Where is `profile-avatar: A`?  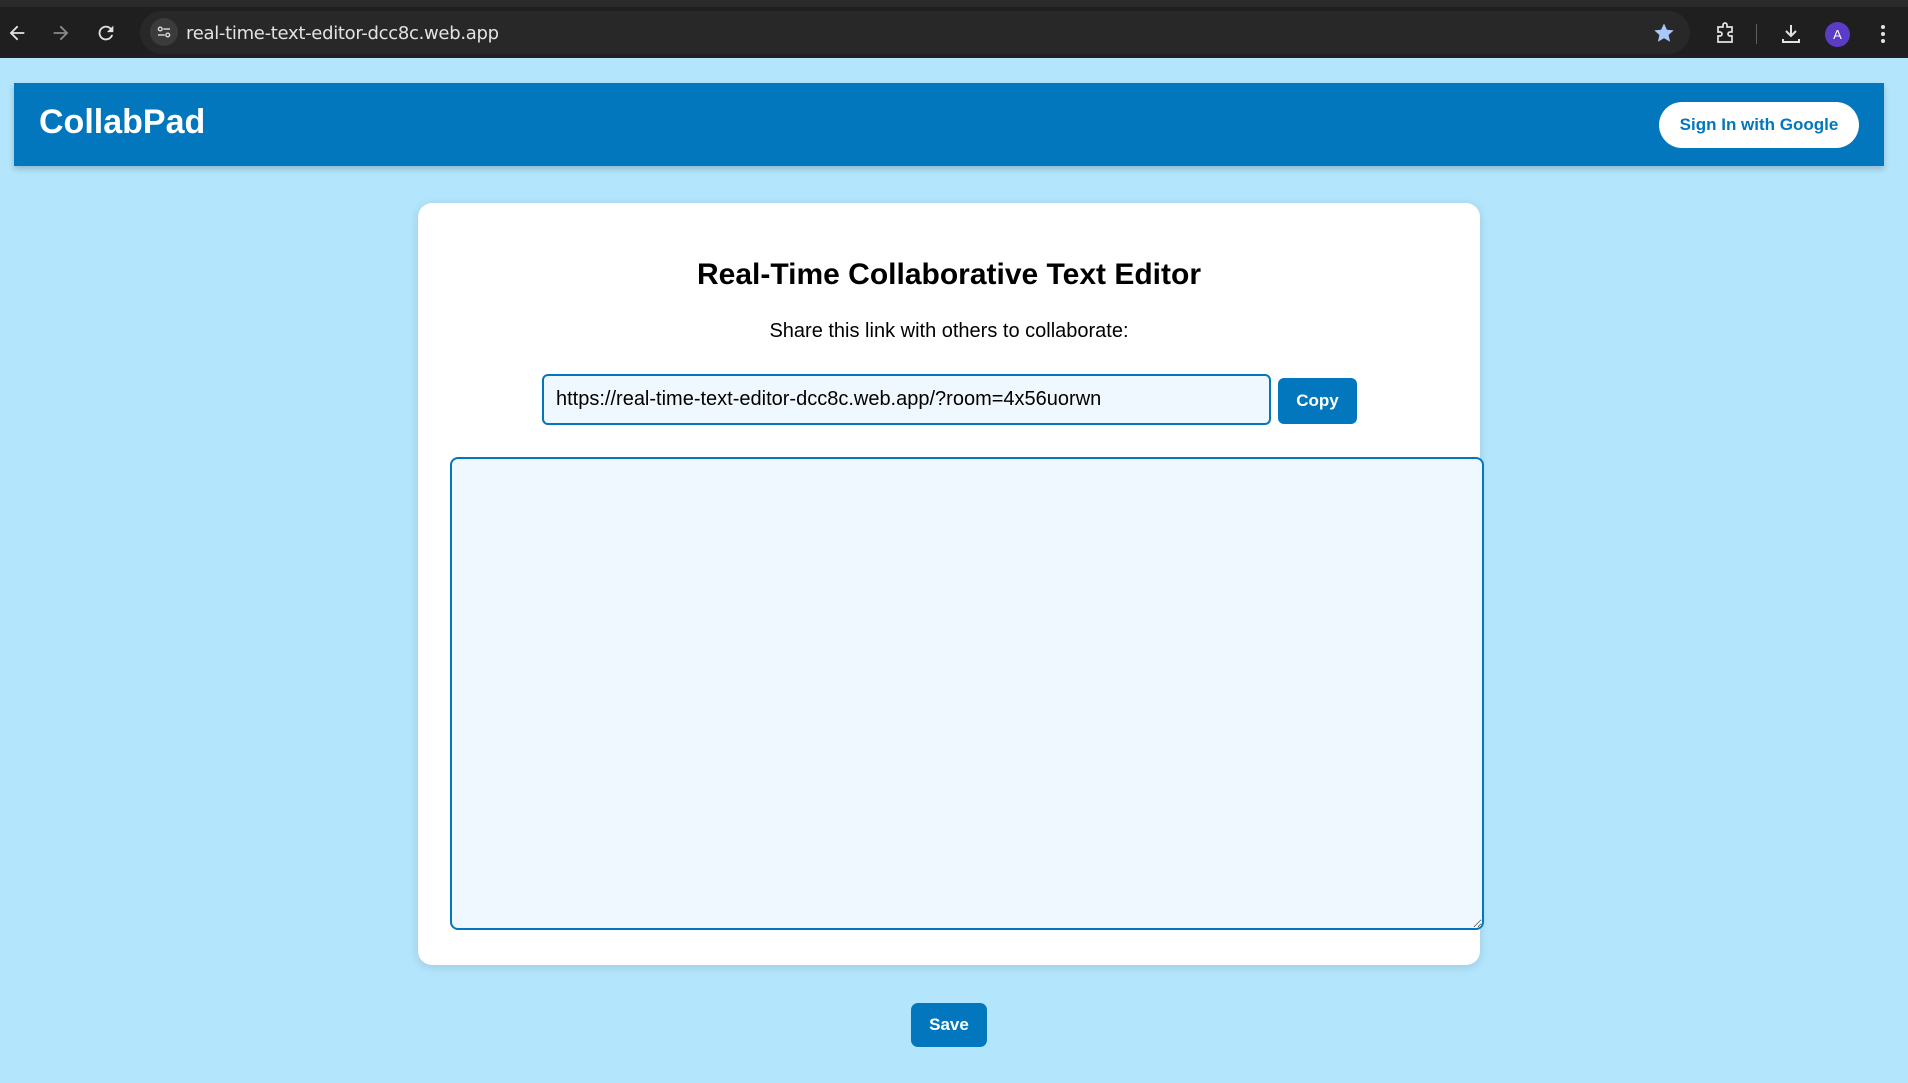
profile-avatar: A is located at coordinates (1837, 34).